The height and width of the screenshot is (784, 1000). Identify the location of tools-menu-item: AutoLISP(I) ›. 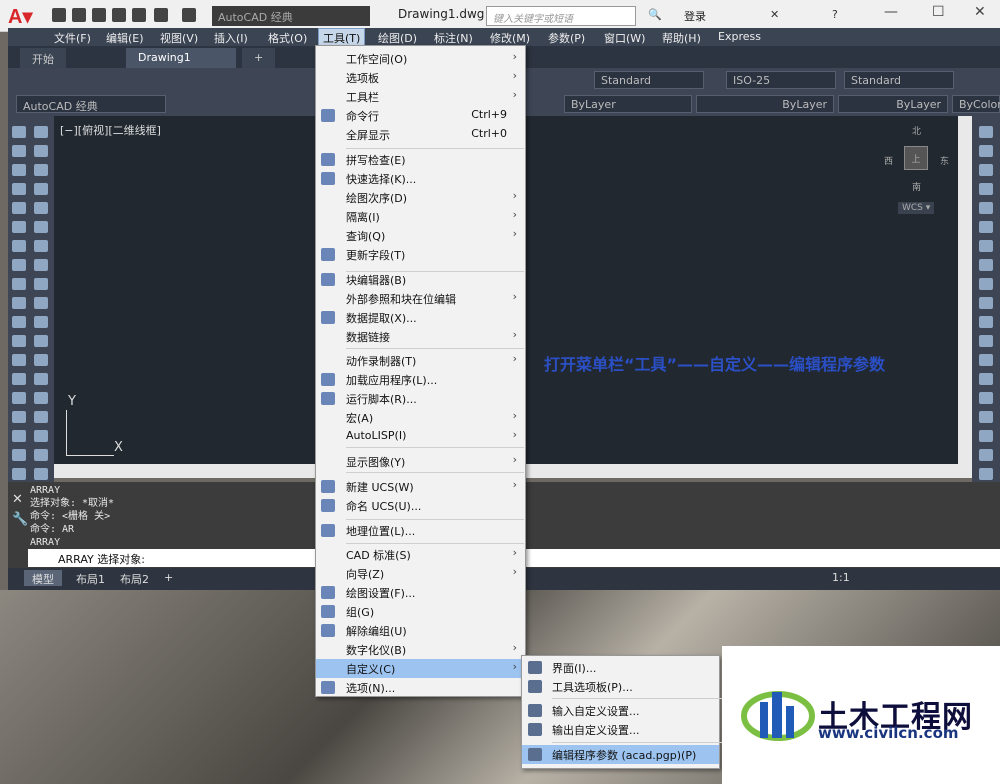
(420, 436).